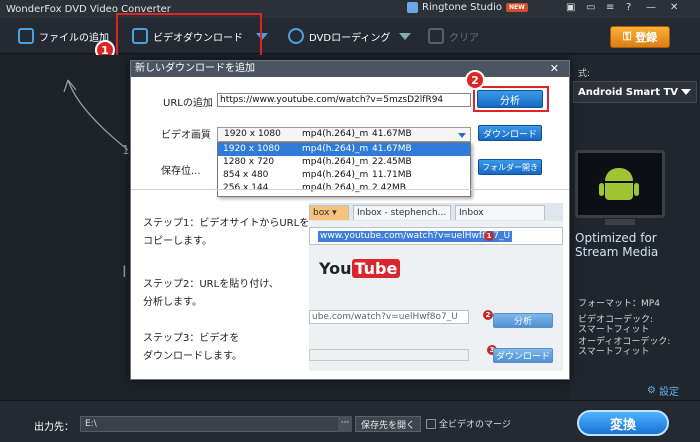  What do you see at coordinates (226, 223) in the screenshot?
I see `step1-line1: ステップ1：ビデオサイトからURLを` at bounding box center [226, 223].